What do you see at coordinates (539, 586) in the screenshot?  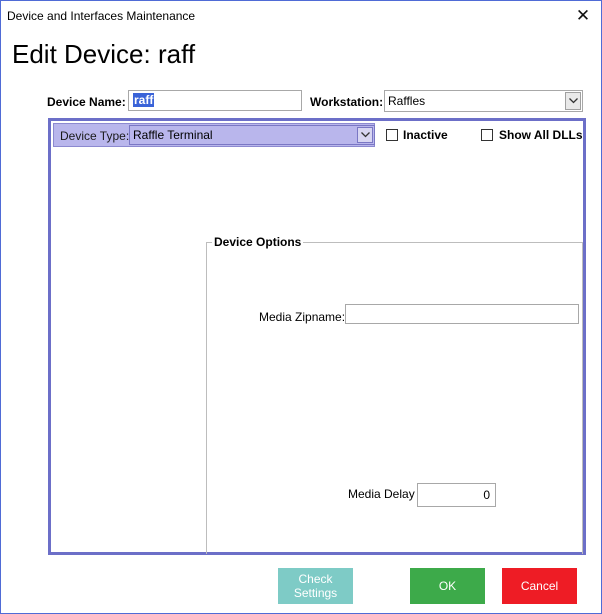 I see `cancel-button: Cancel` at bounding box center [539, 586].